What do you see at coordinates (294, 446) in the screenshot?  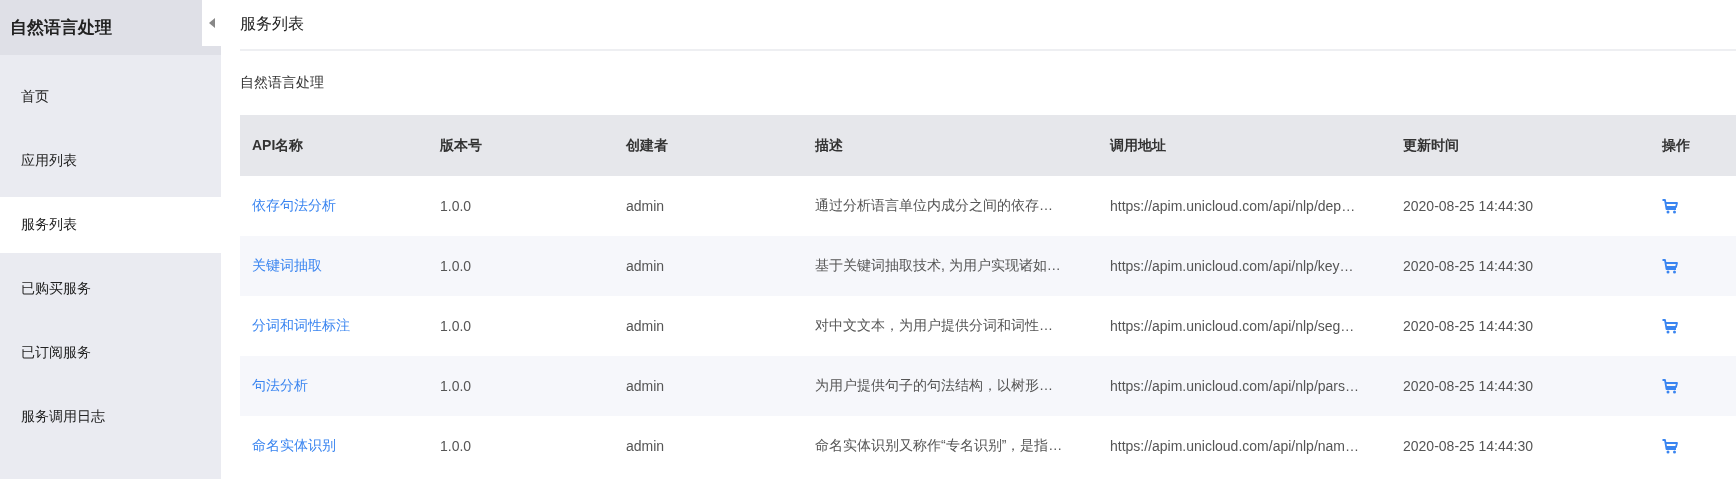 I see `api-name-link: 命名实体识别` at bounding box center [294, 446].